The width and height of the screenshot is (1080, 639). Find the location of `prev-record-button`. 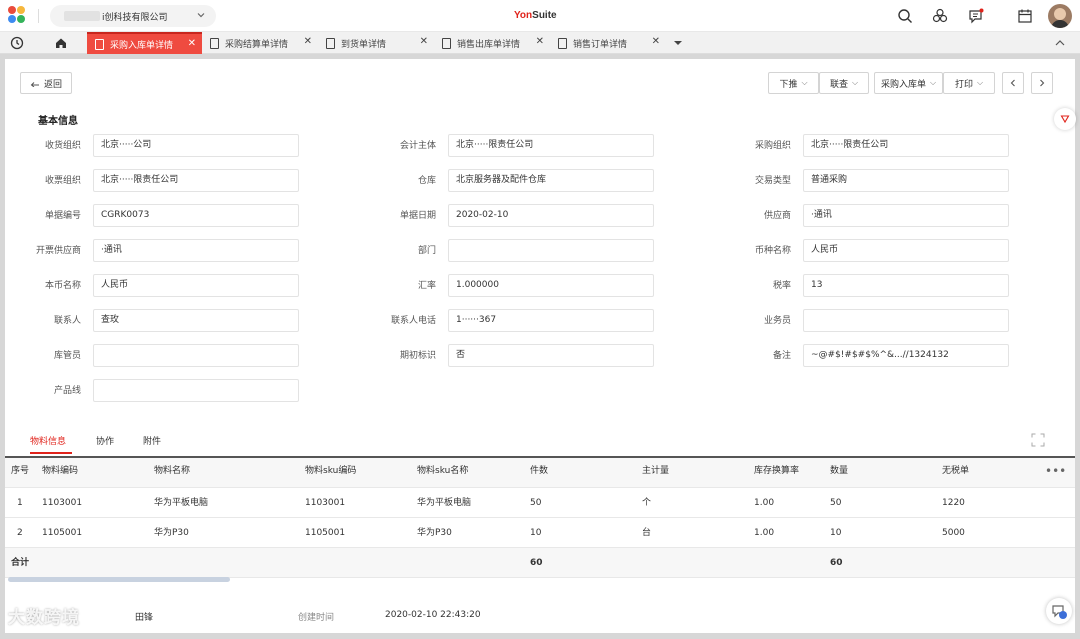

prev-record-button is located at coordinates (1013, 83).